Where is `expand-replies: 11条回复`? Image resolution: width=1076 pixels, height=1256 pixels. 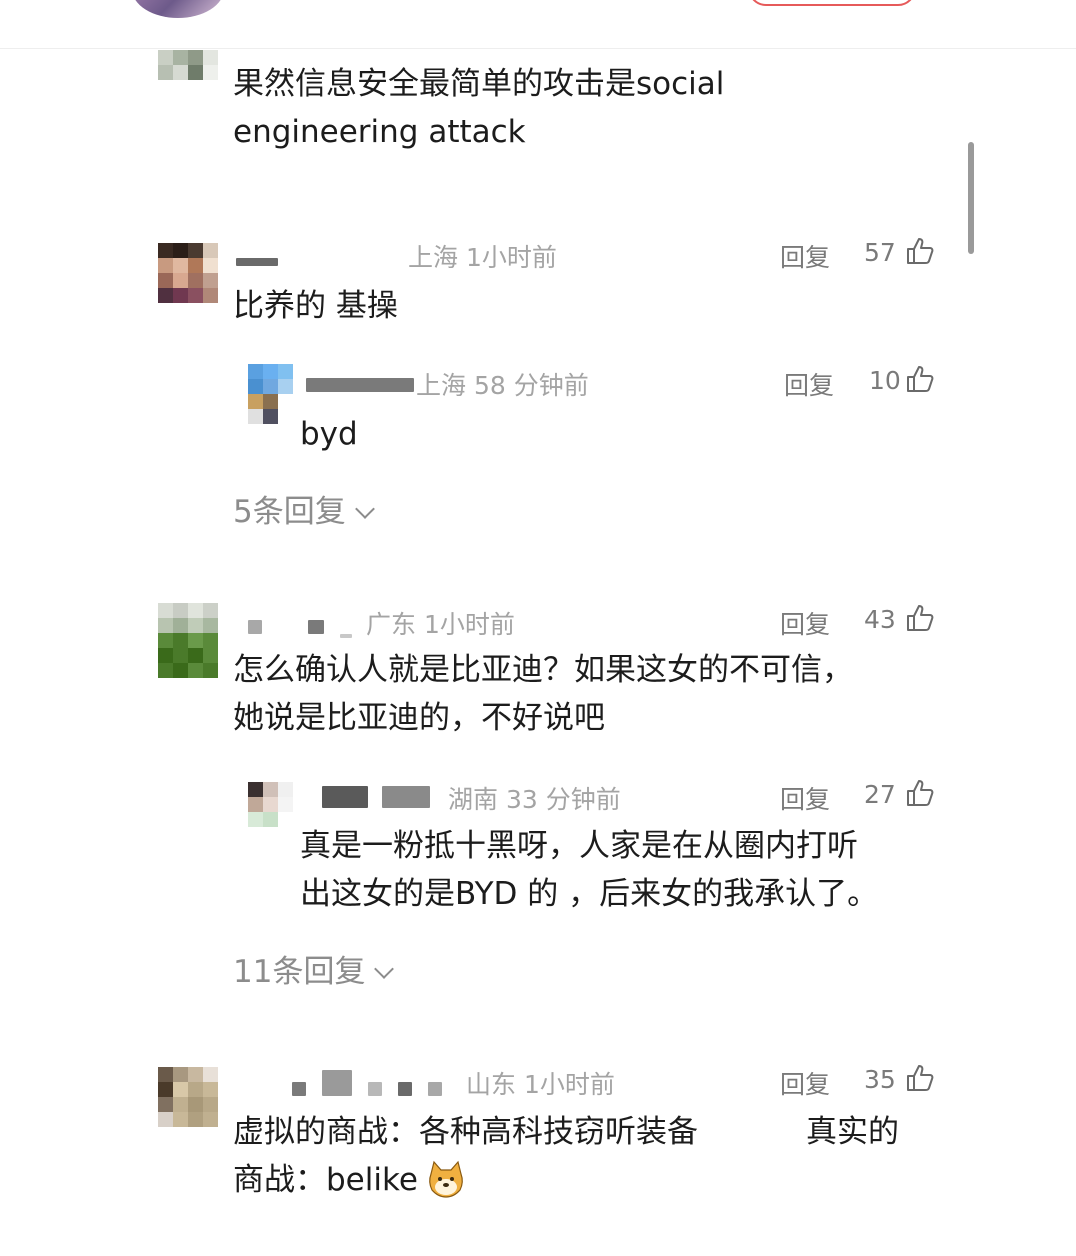 expand-replies: 11条回复 is located at coordinates (314, 968).